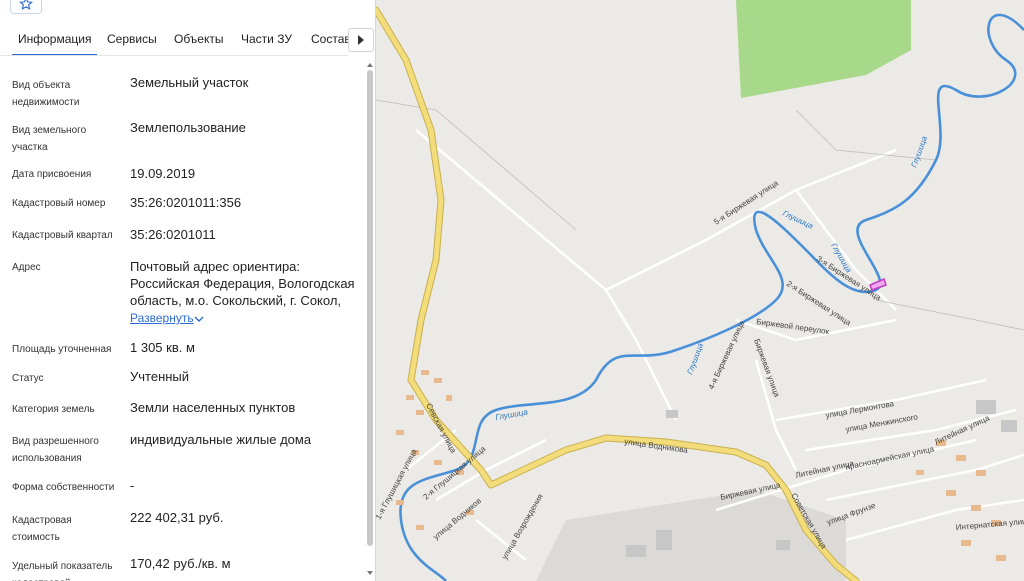 Image resolution: width=1024 pixels, height=581 pixels. What do you see at coordinates (173, 234) in the screenshot?
I see `property-value: 35:26:0201011` at bounding box center [173, 234].